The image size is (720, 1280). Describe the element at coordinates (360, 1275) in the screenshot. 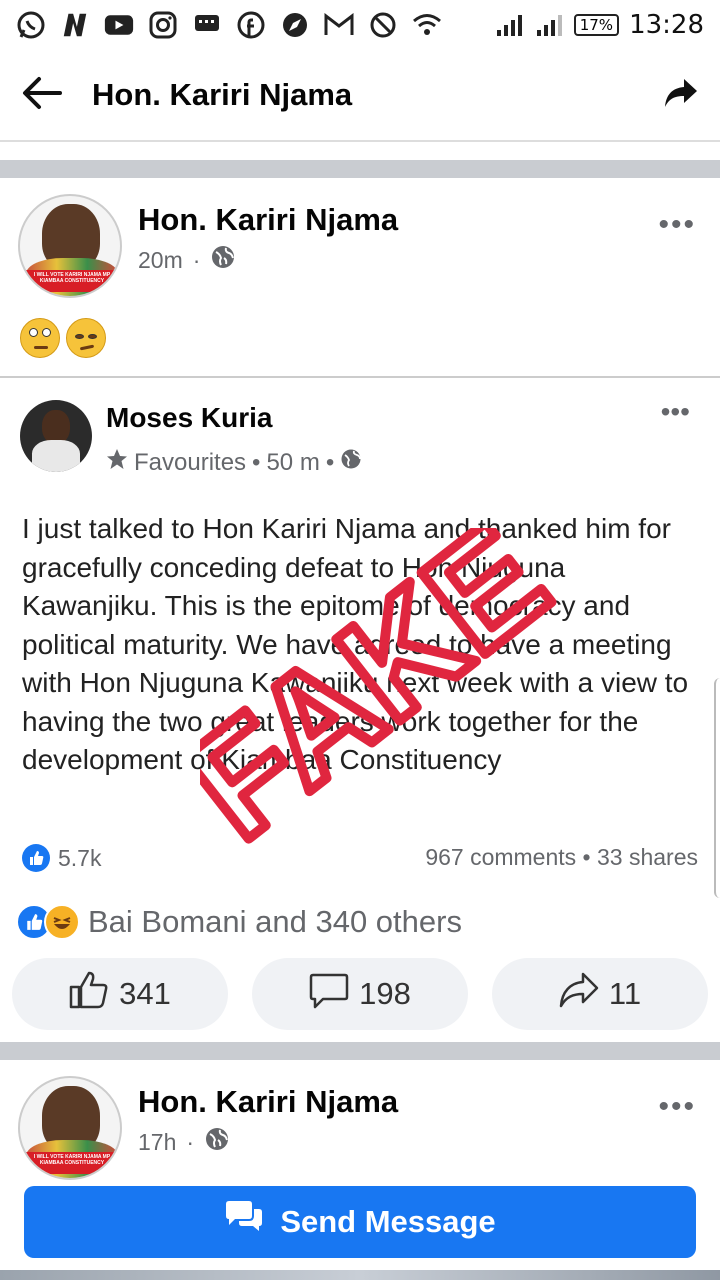

I see `next-content-peek` at that location.